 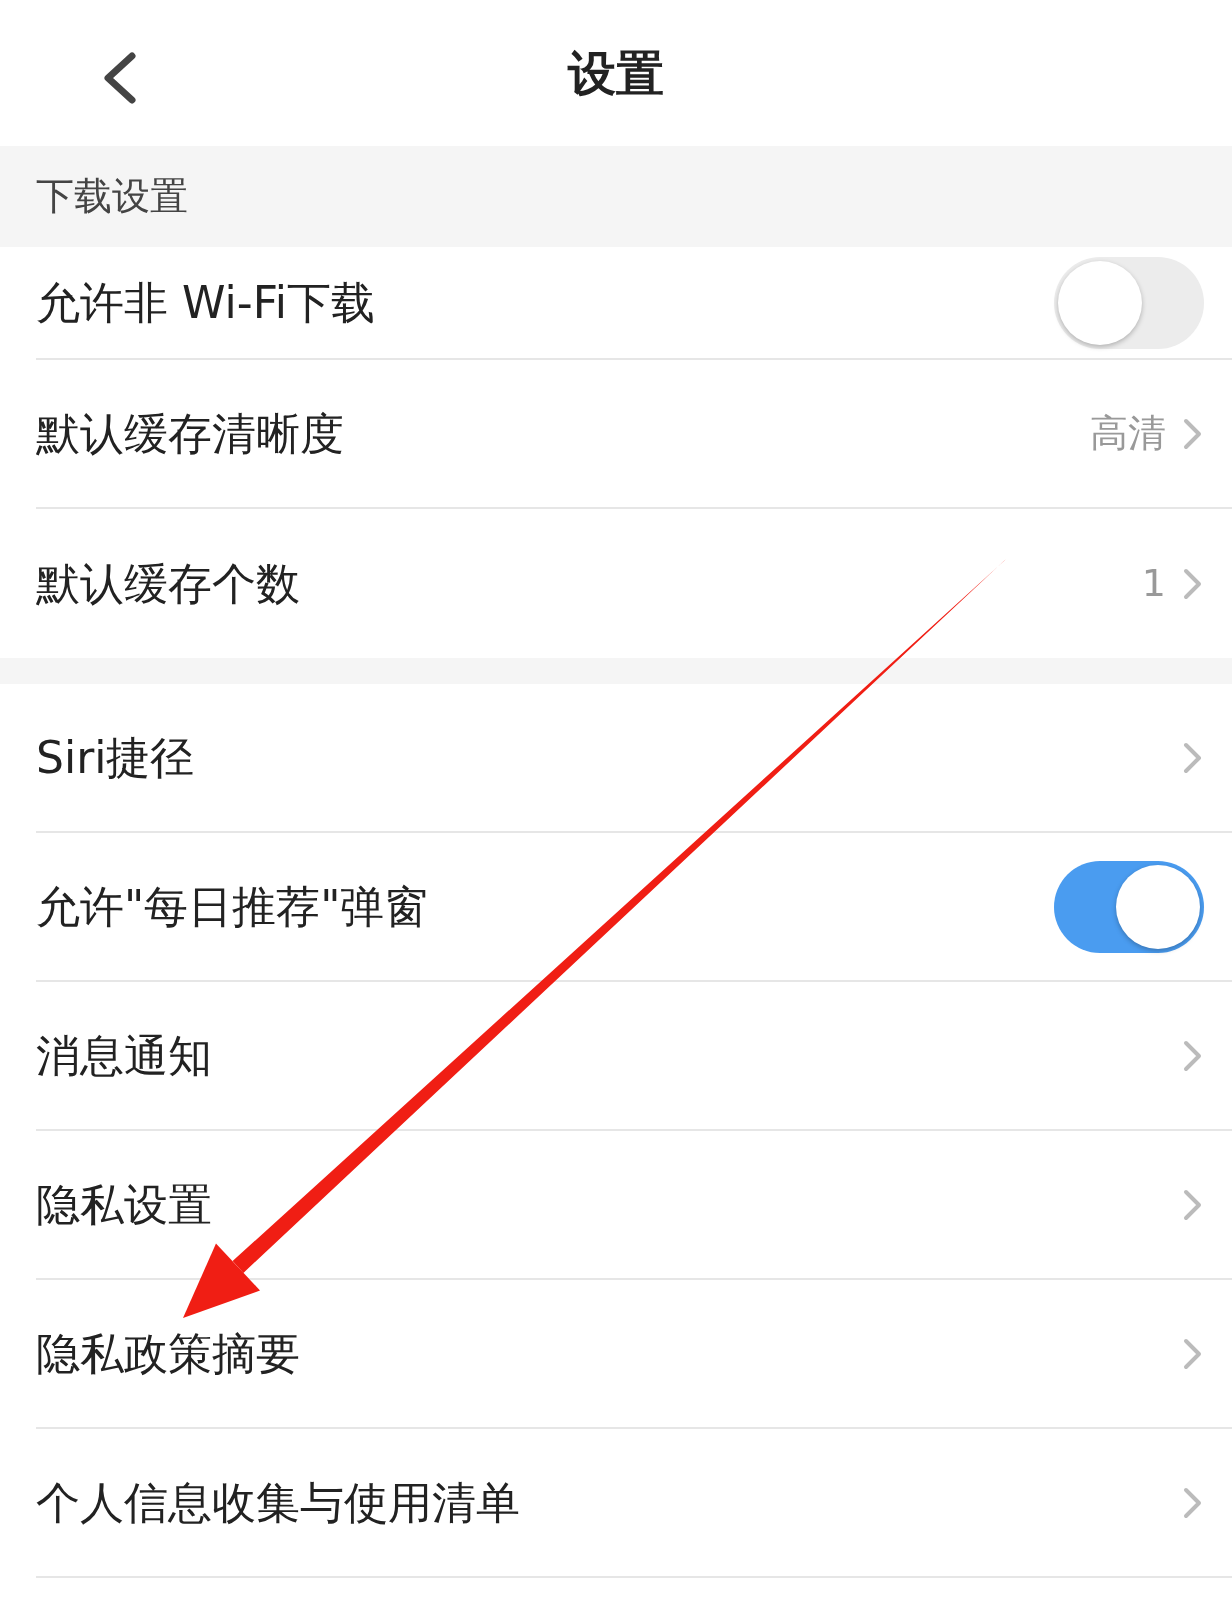 What do you see at coordinates (124, 1055) in the screenshot?
I see `setting-label: 消息通知` at bounding box center [124, 1055].